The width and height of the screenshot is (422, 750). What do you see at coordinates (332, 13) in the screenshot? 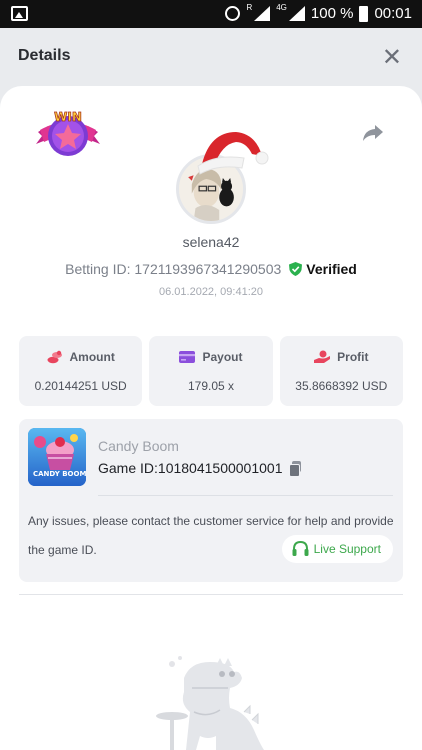
I see `battery-percent: 100 %` at bounding box center [332, 13].